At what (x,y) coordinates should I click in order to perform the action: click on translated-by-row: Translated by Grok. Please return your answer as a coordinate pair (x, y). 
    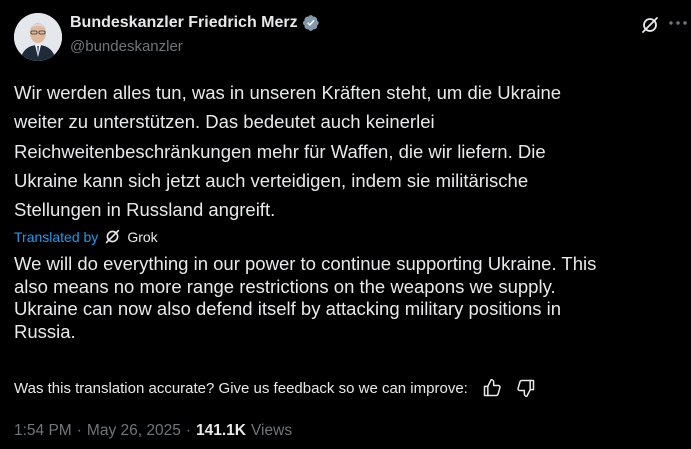
    Looking at the image, I should click on (86, 236).